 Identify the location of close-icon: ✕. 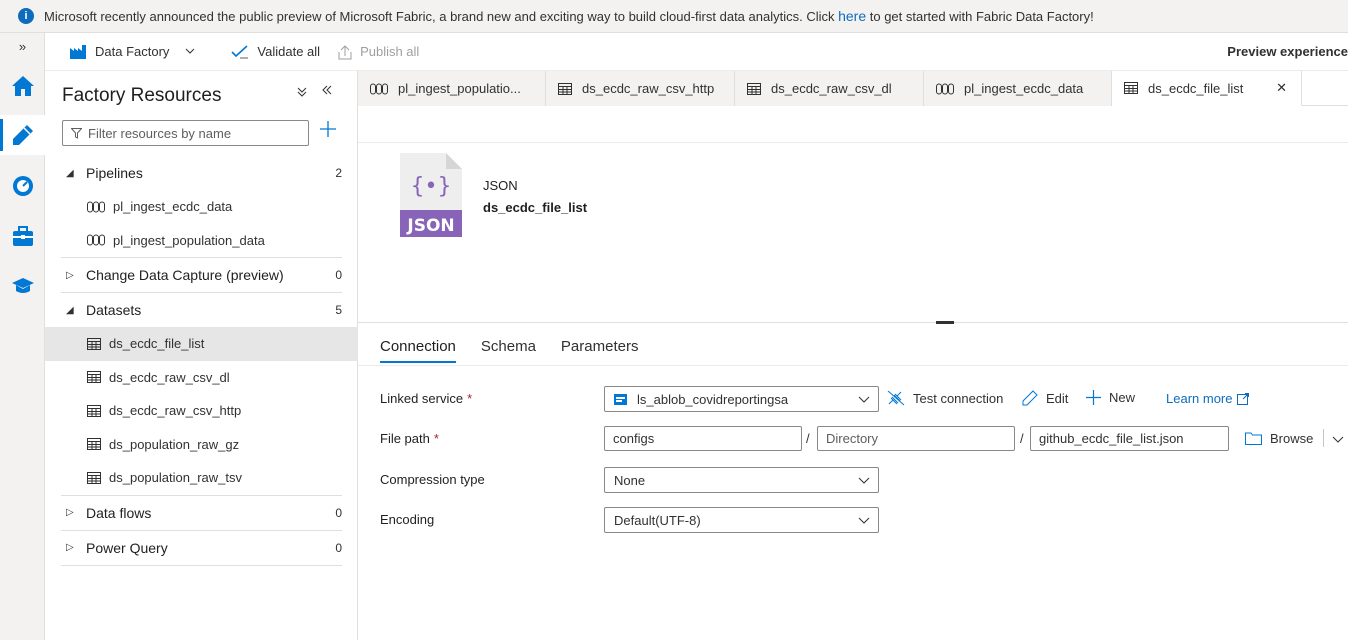
(1281, 88).